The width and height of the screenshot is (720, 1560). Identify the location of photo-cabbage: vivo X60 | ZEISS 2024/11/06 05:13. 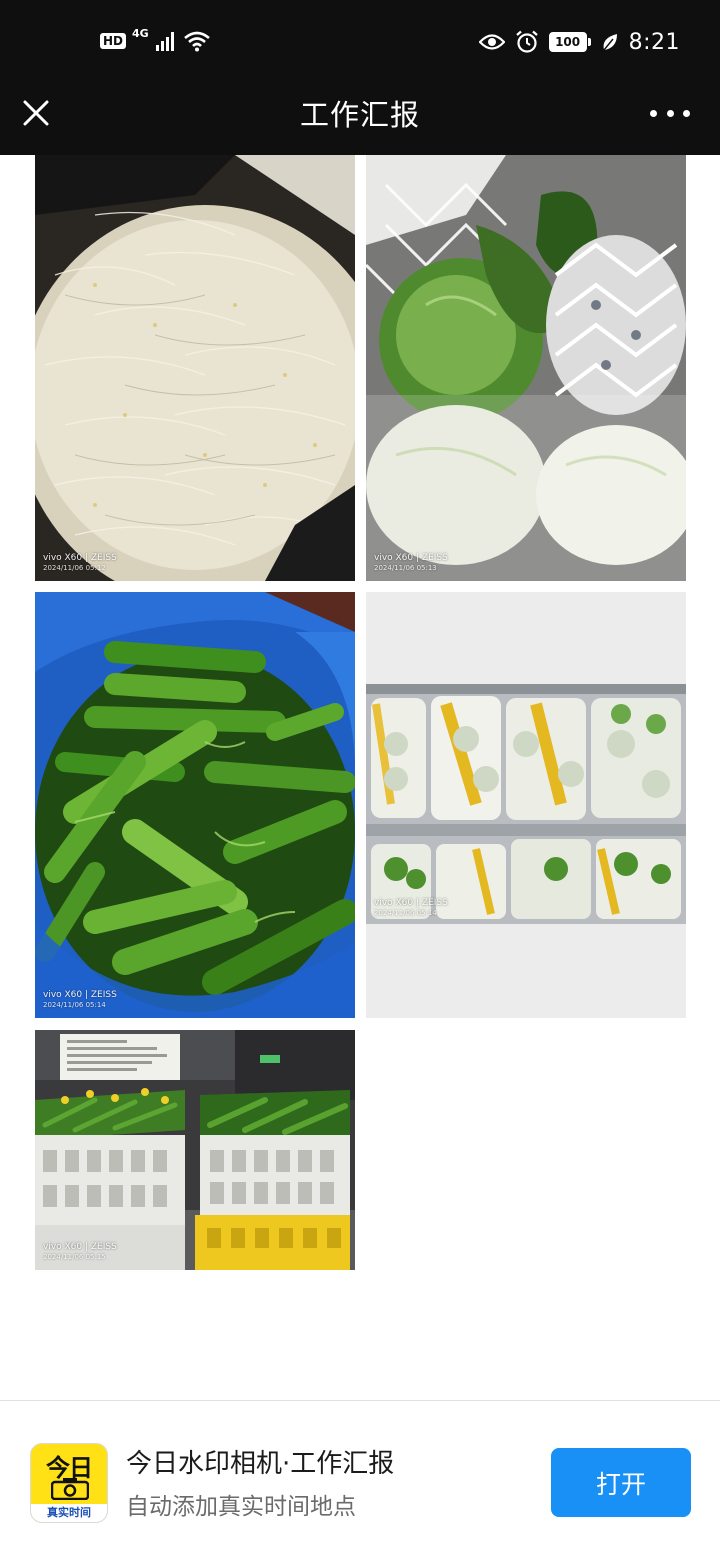
(526, 368).